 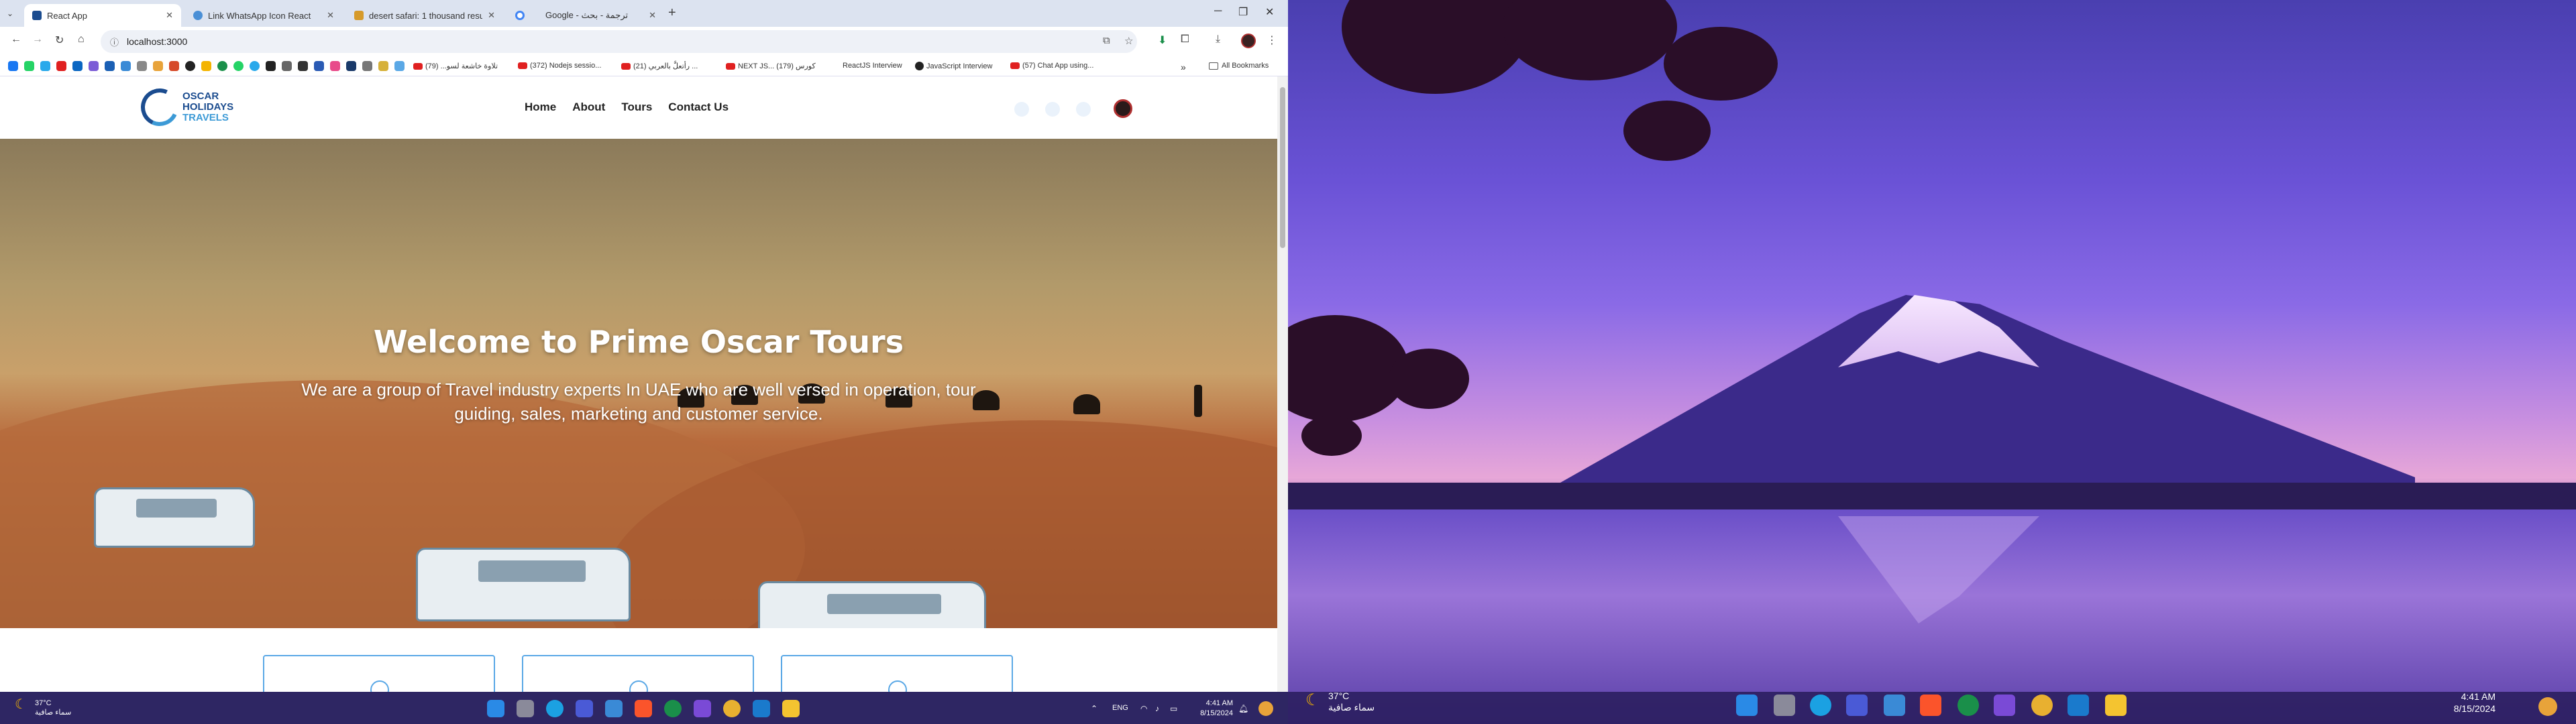 I want to click on facebook-icon, so click(x=13, y=66).